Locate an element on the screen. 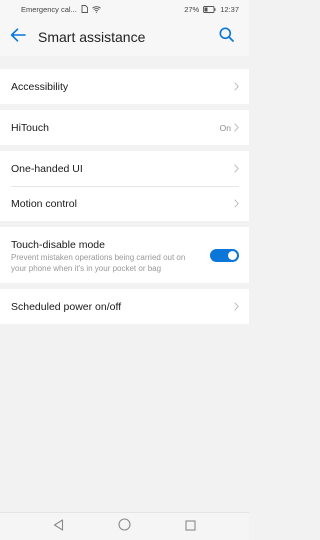  battery-percent: 27% is located at coordinates (192, 9).